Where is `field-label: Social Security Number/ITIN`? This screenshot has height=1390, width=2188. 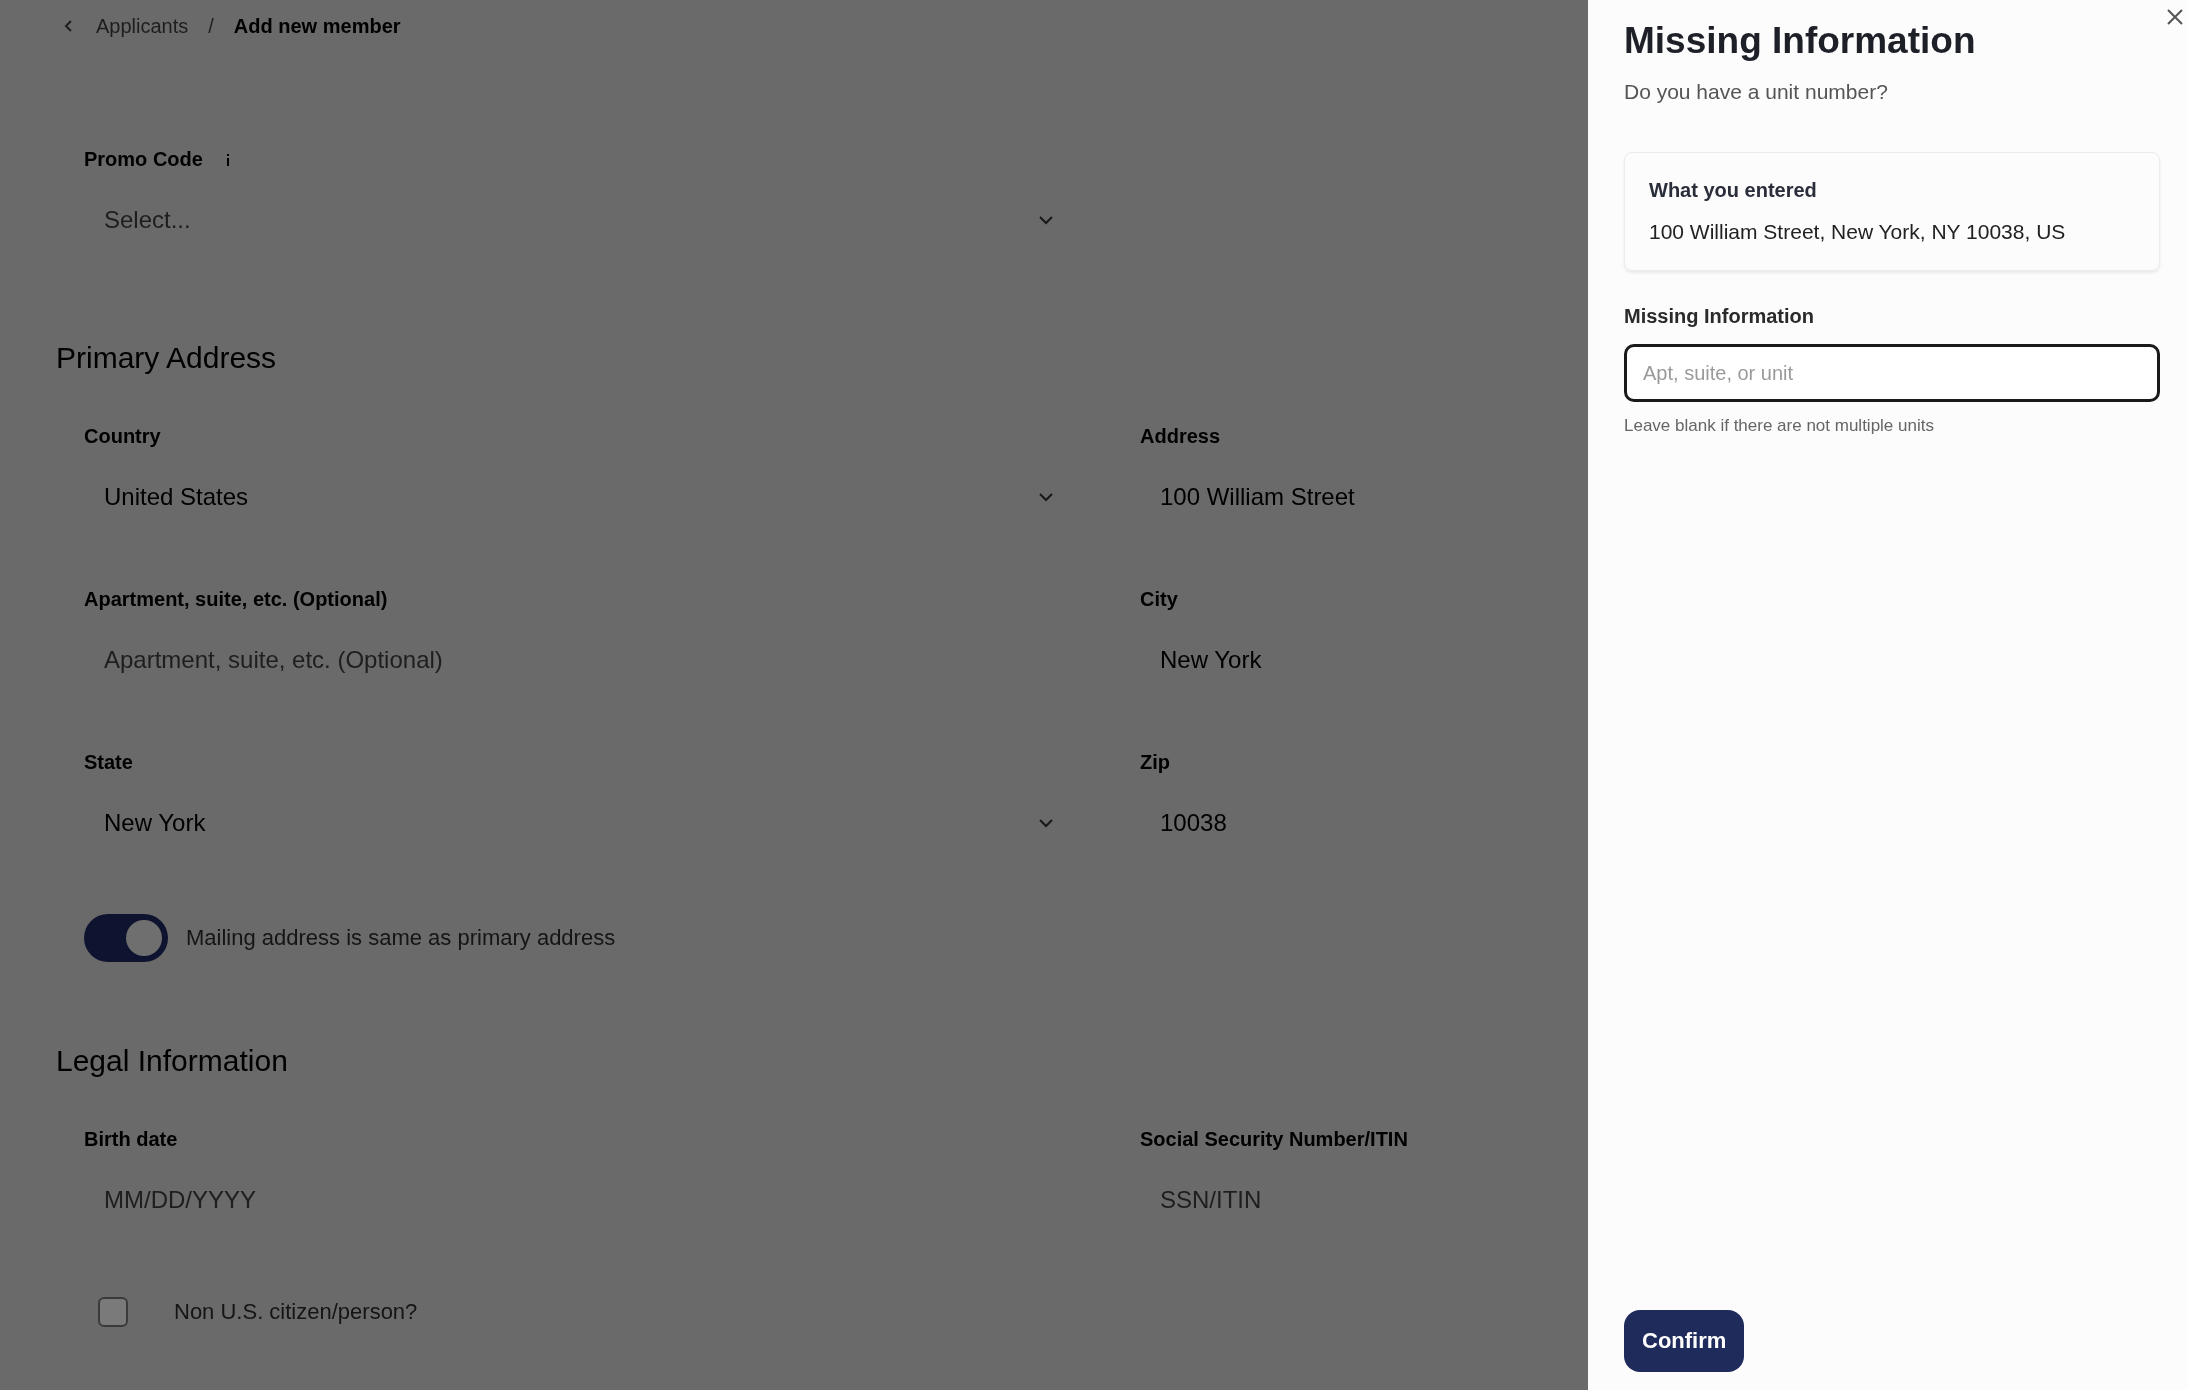
field-label: Social Security Number/ITIN is located at coordinates (1274, 1139).